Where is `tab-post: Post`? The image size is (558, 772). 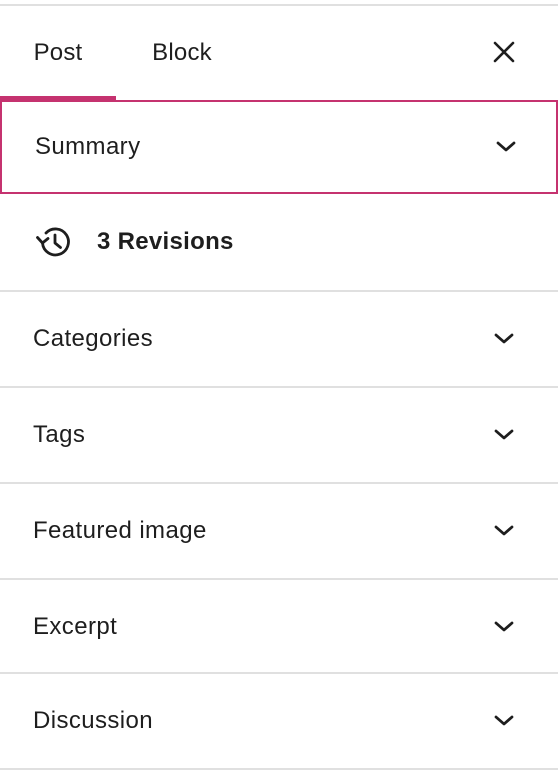
tab-post: Post is located at coordinates (58, 53).